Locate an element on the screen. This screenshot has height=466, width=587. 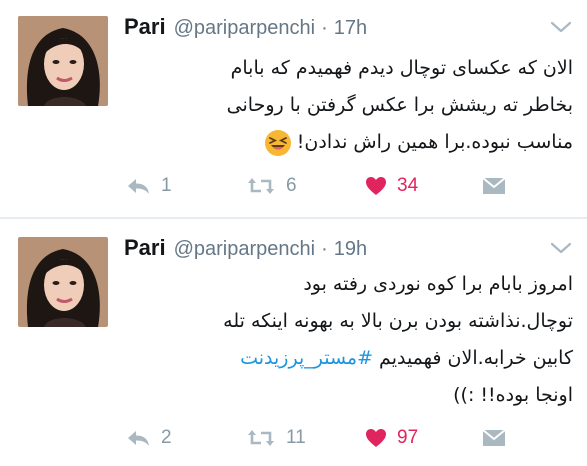
tweet-header: Pari @pariparpenchi · 19h is located at coordinates (245, 249).